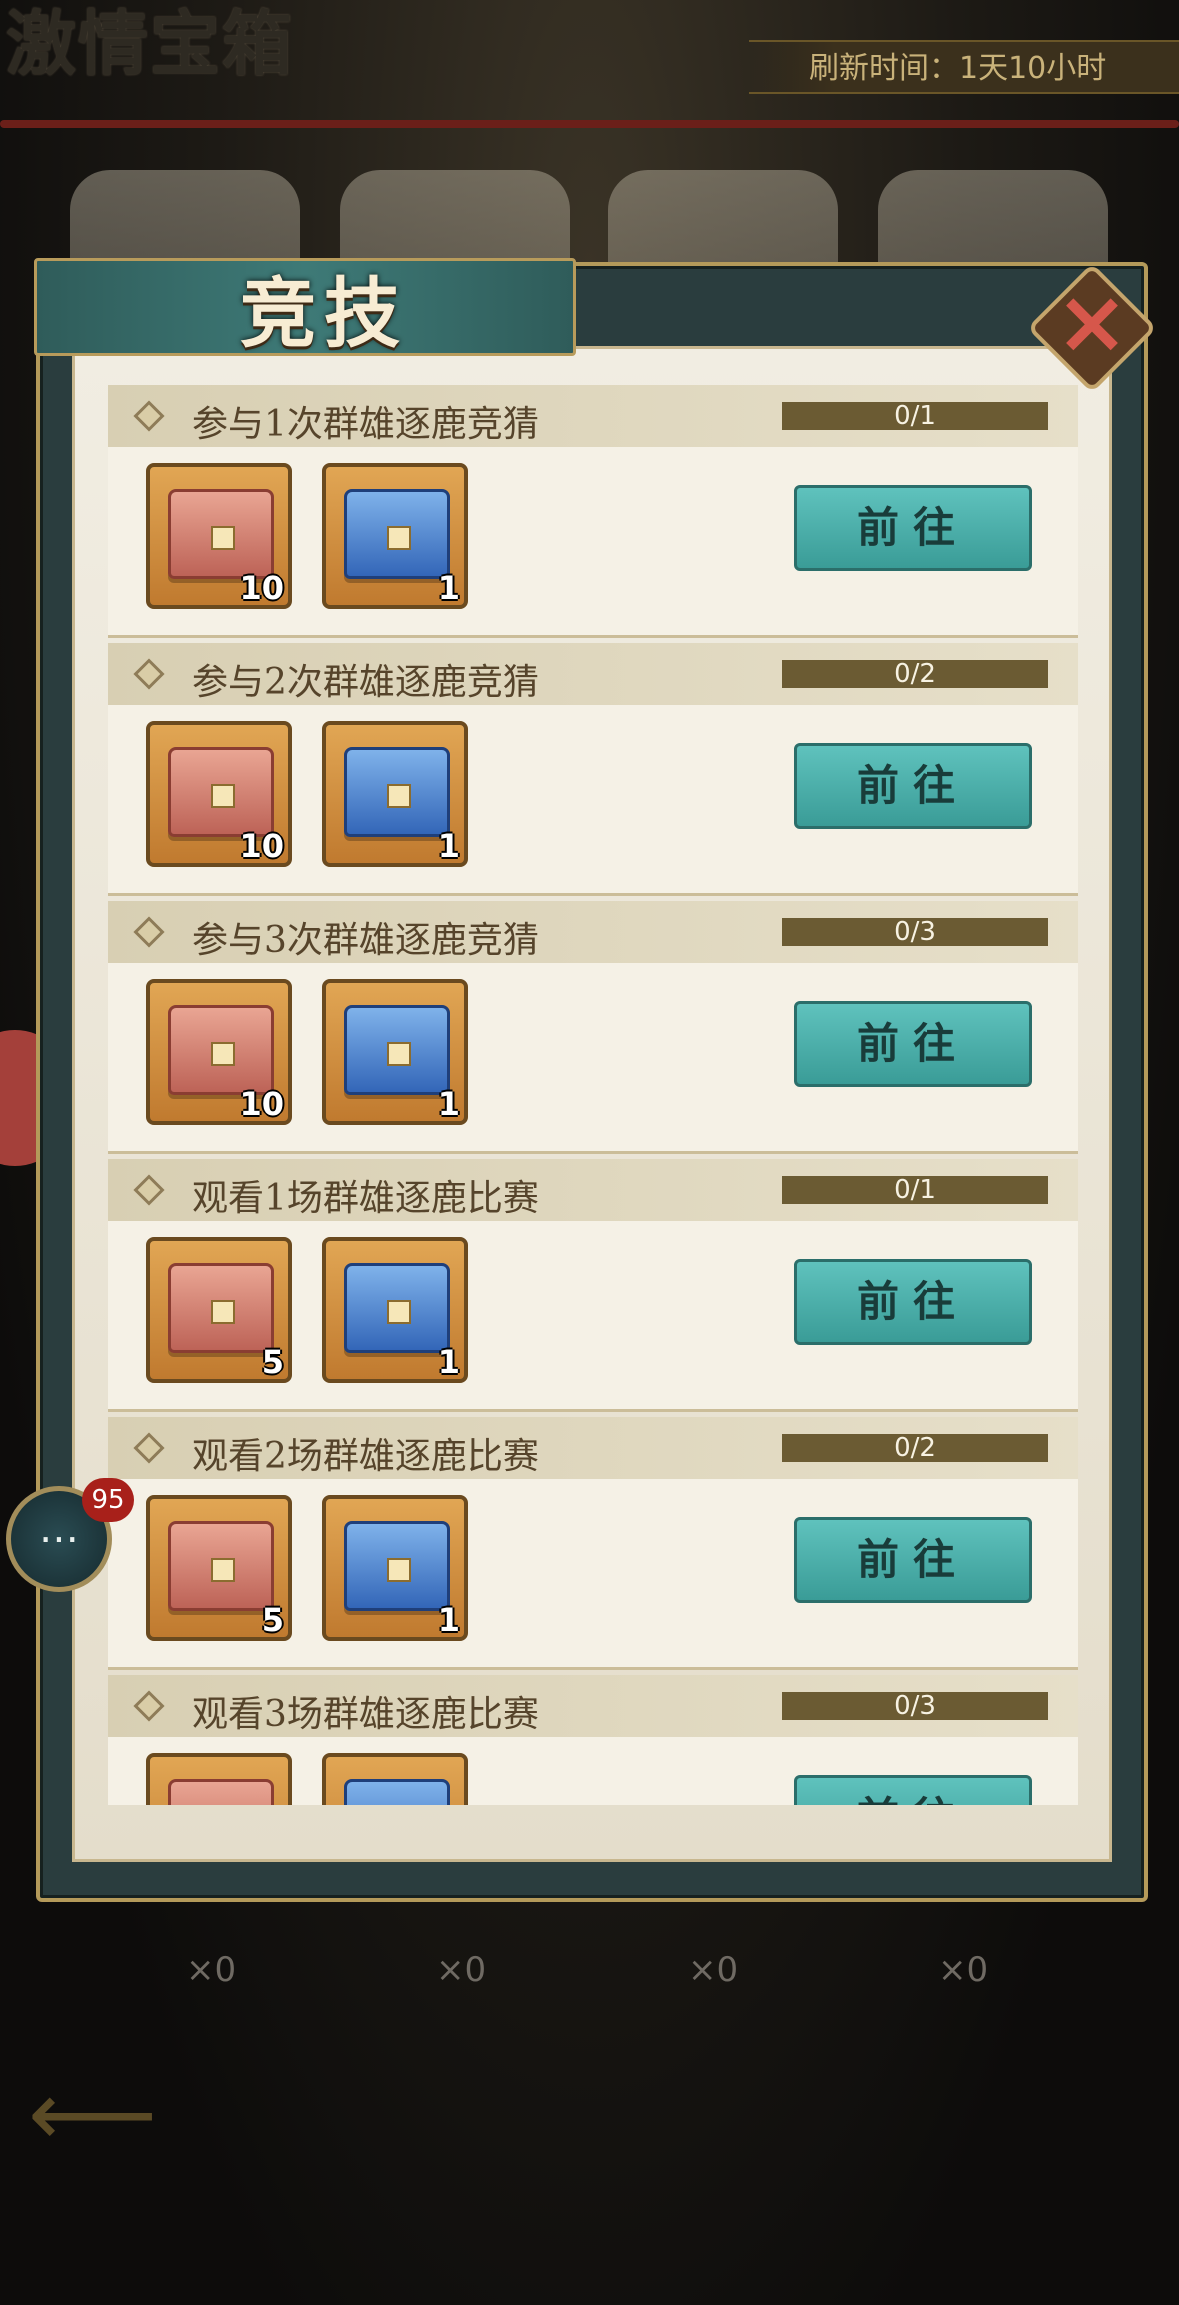  Describe the element at coordinates (713, 1970) in the screenshot. I see `count-3: ×0` at that location.